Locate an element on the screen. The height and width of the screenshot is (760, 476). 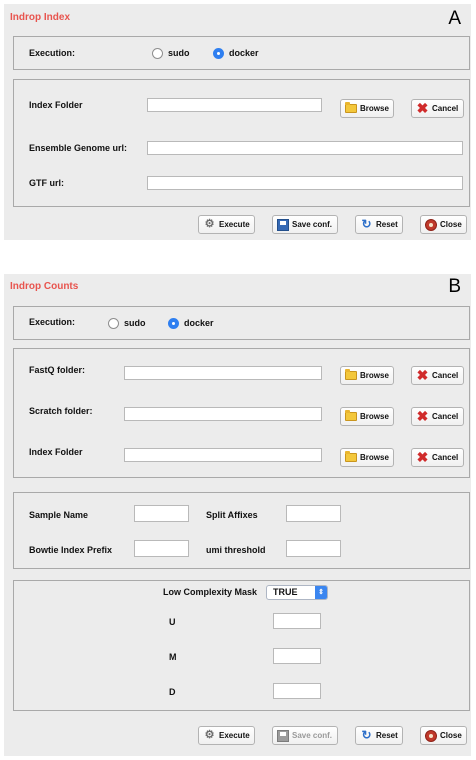
mask-select-value: TRUE is located at coordinates (285, 592).